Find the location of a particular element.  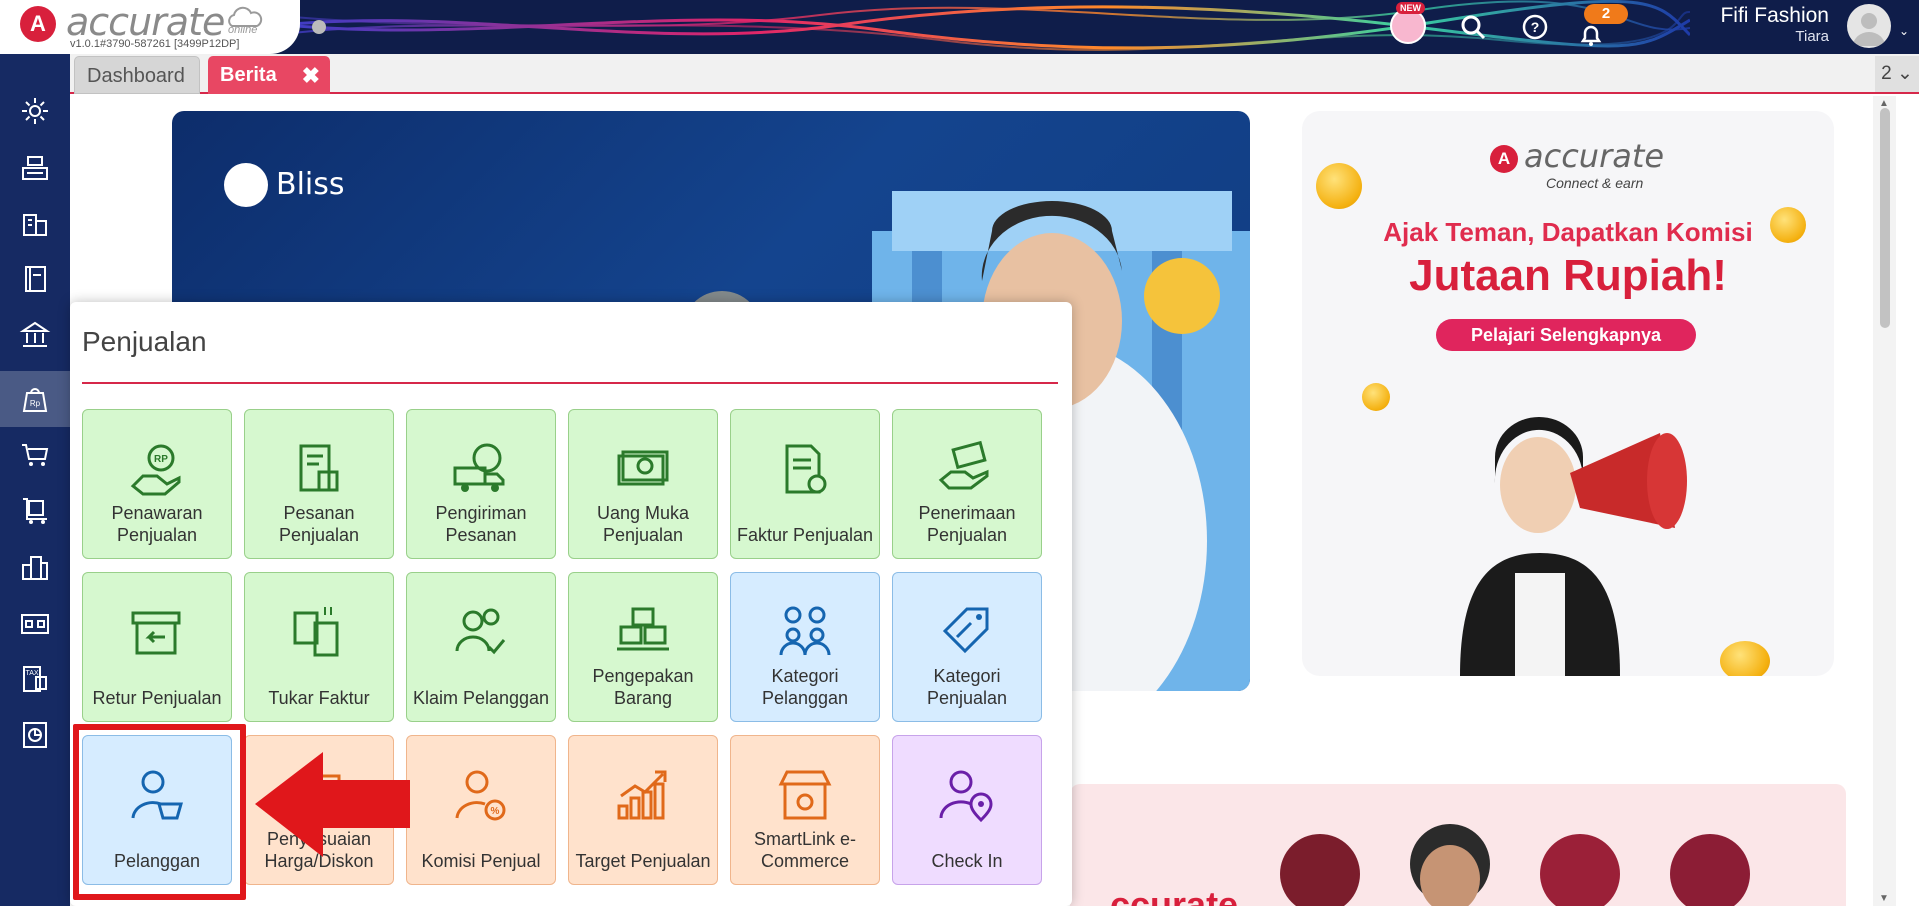

sidebar-item-settings is located at coordinates (35, 111).